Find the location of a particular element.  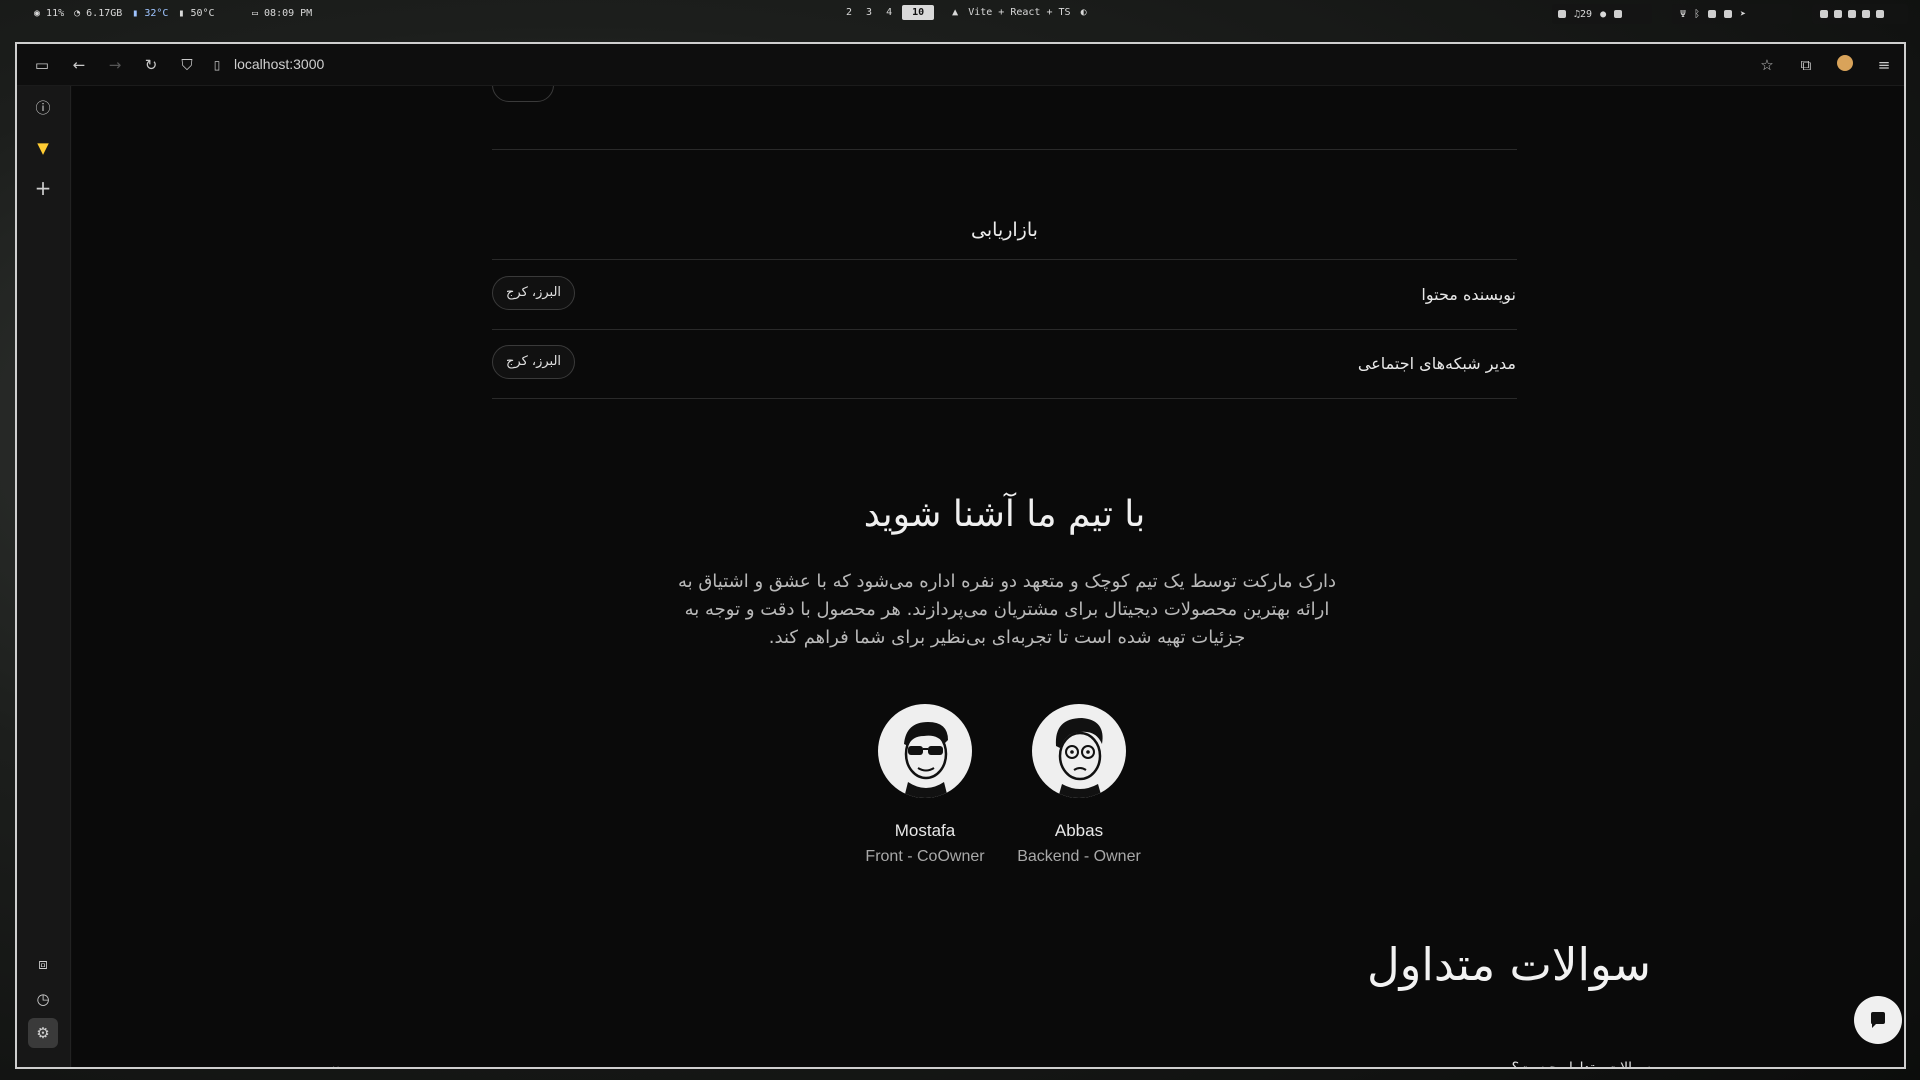

chat-bubble-icon is located at coordinates (1878, 1020).